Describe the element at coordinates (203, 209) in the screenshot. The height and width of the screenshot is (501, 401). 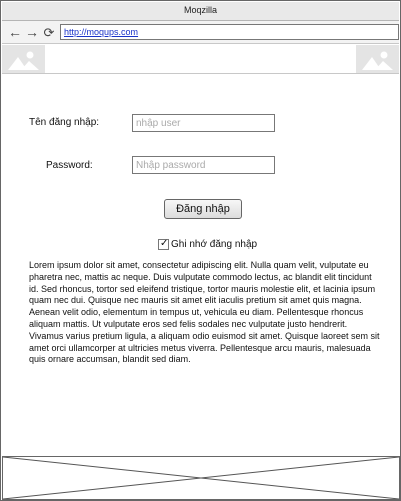
I see `login-button: Đăng nhập` at that location.